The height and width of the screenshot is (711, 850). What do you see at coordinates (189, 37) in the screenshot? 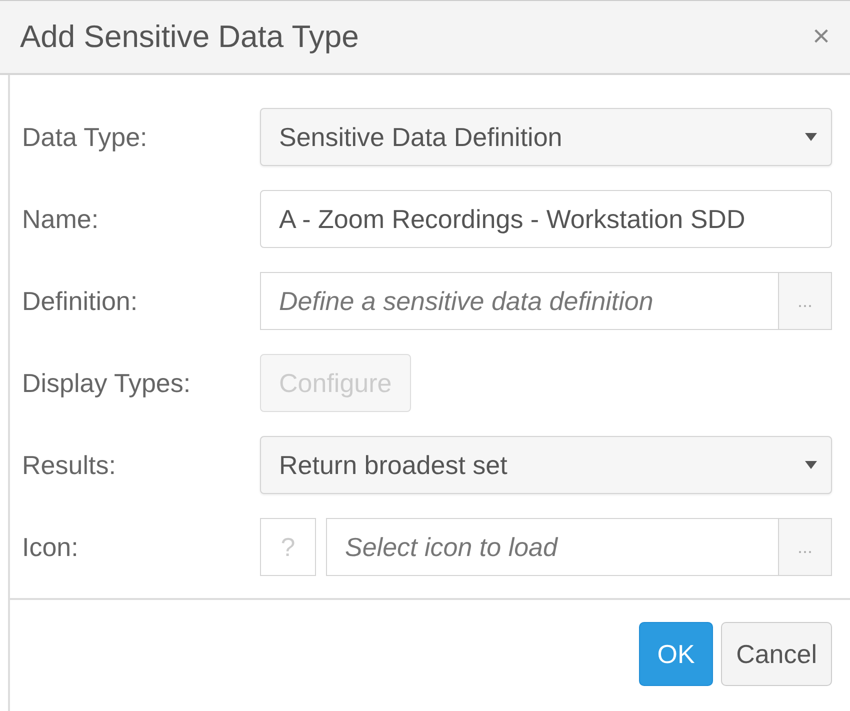
I see `dialog-title: Add Sensitive Data Type` at bounding box center [189, 37].